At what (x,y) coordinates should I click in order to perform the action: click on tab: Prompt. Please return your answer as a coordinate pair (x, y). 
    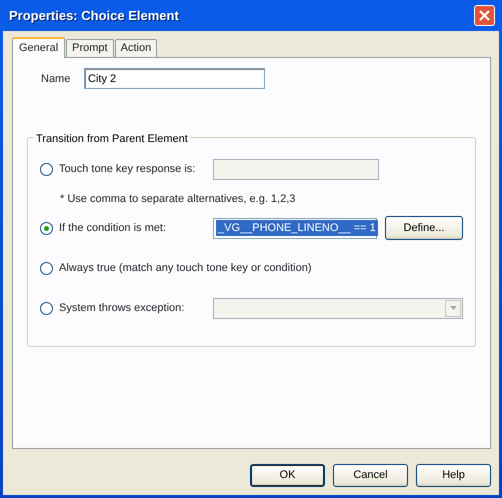
    Looking at the image, I should click on (90, 48).